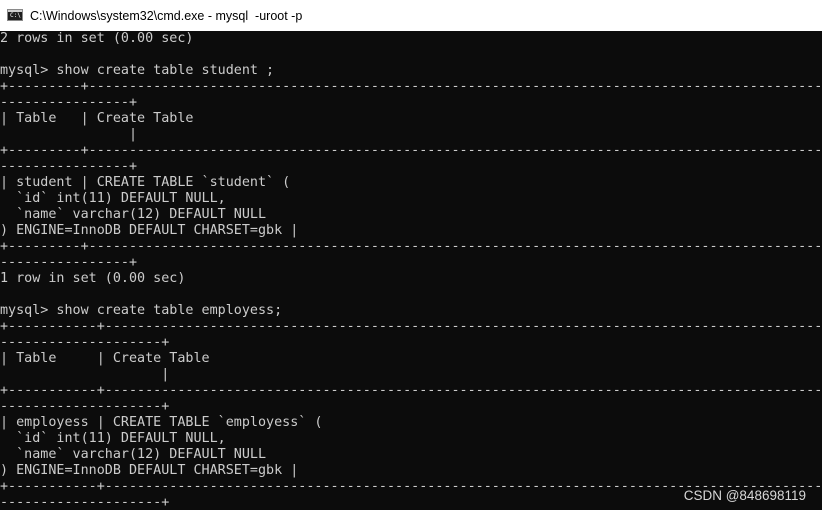  Describe the element at coordinates (145, 182) in the screenshot. I see `console-line: | student | CREATE TABLE `student` (` at that location.